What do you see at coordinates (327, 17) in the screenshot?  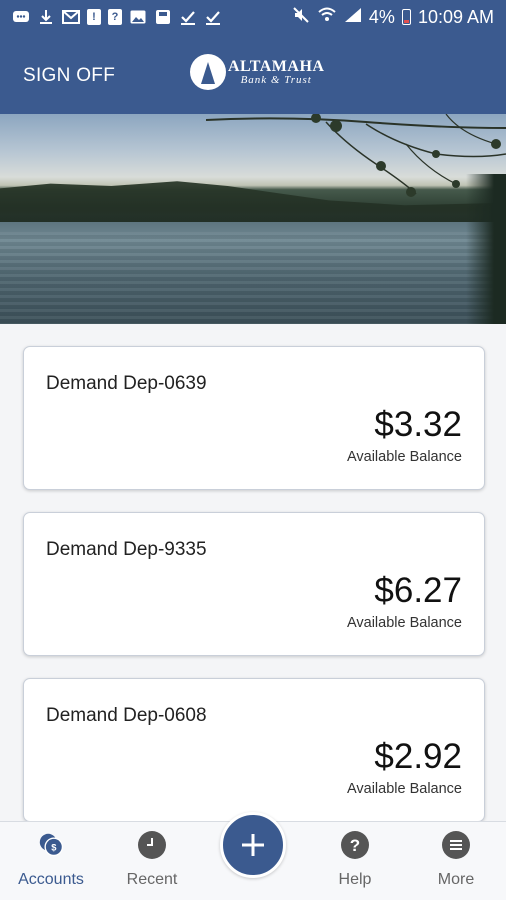 I see `wifi-icon` at bounding box center [327, 17].